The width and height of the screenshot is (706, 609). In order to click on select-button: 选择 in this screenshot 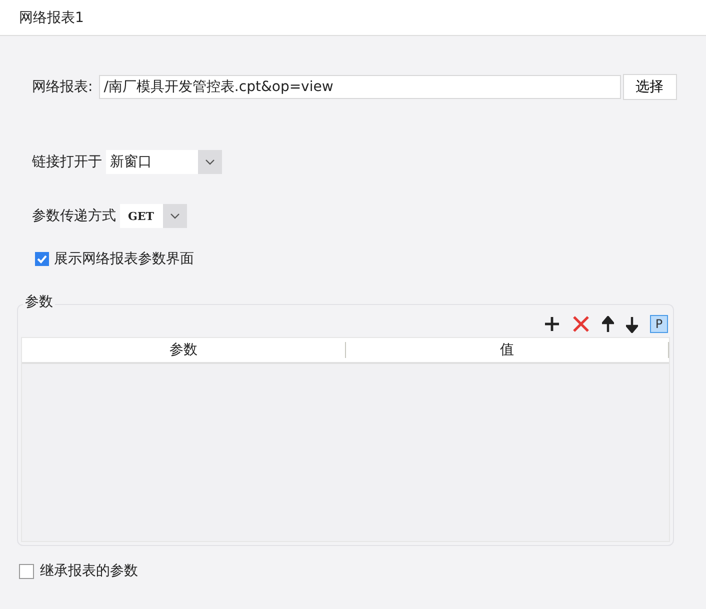, I will do `click(649, 87)`.